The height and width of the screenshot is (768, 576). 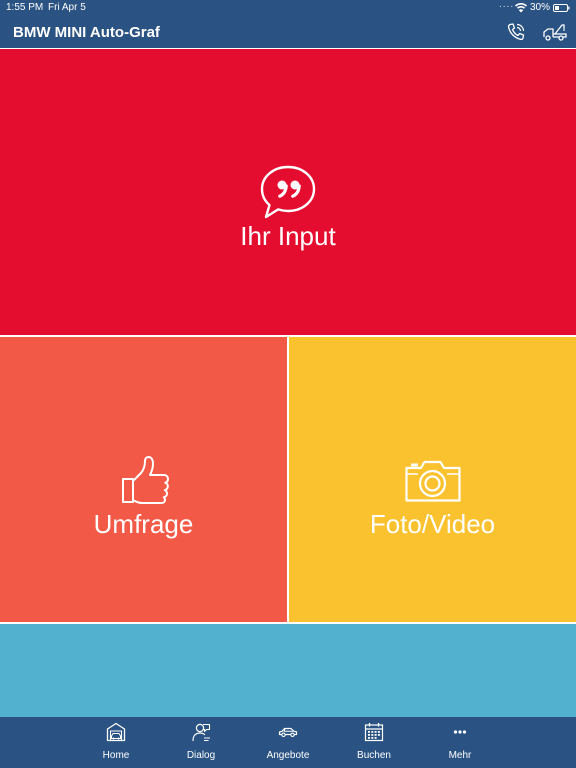 What do you see at coordinates (288, 732) in the screenshot?
I see `car-icon` at bounding box center [288, 732].